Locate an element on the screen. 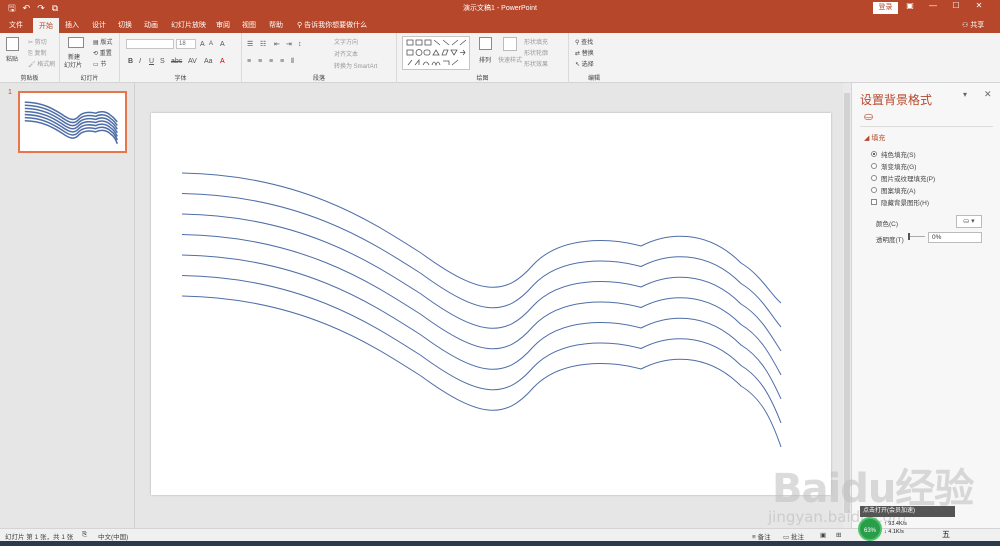 The height and width of the screenshot is (546, 1000). gradient-fill-option: 渐变填充(G) is located at coordinates (893, 166).